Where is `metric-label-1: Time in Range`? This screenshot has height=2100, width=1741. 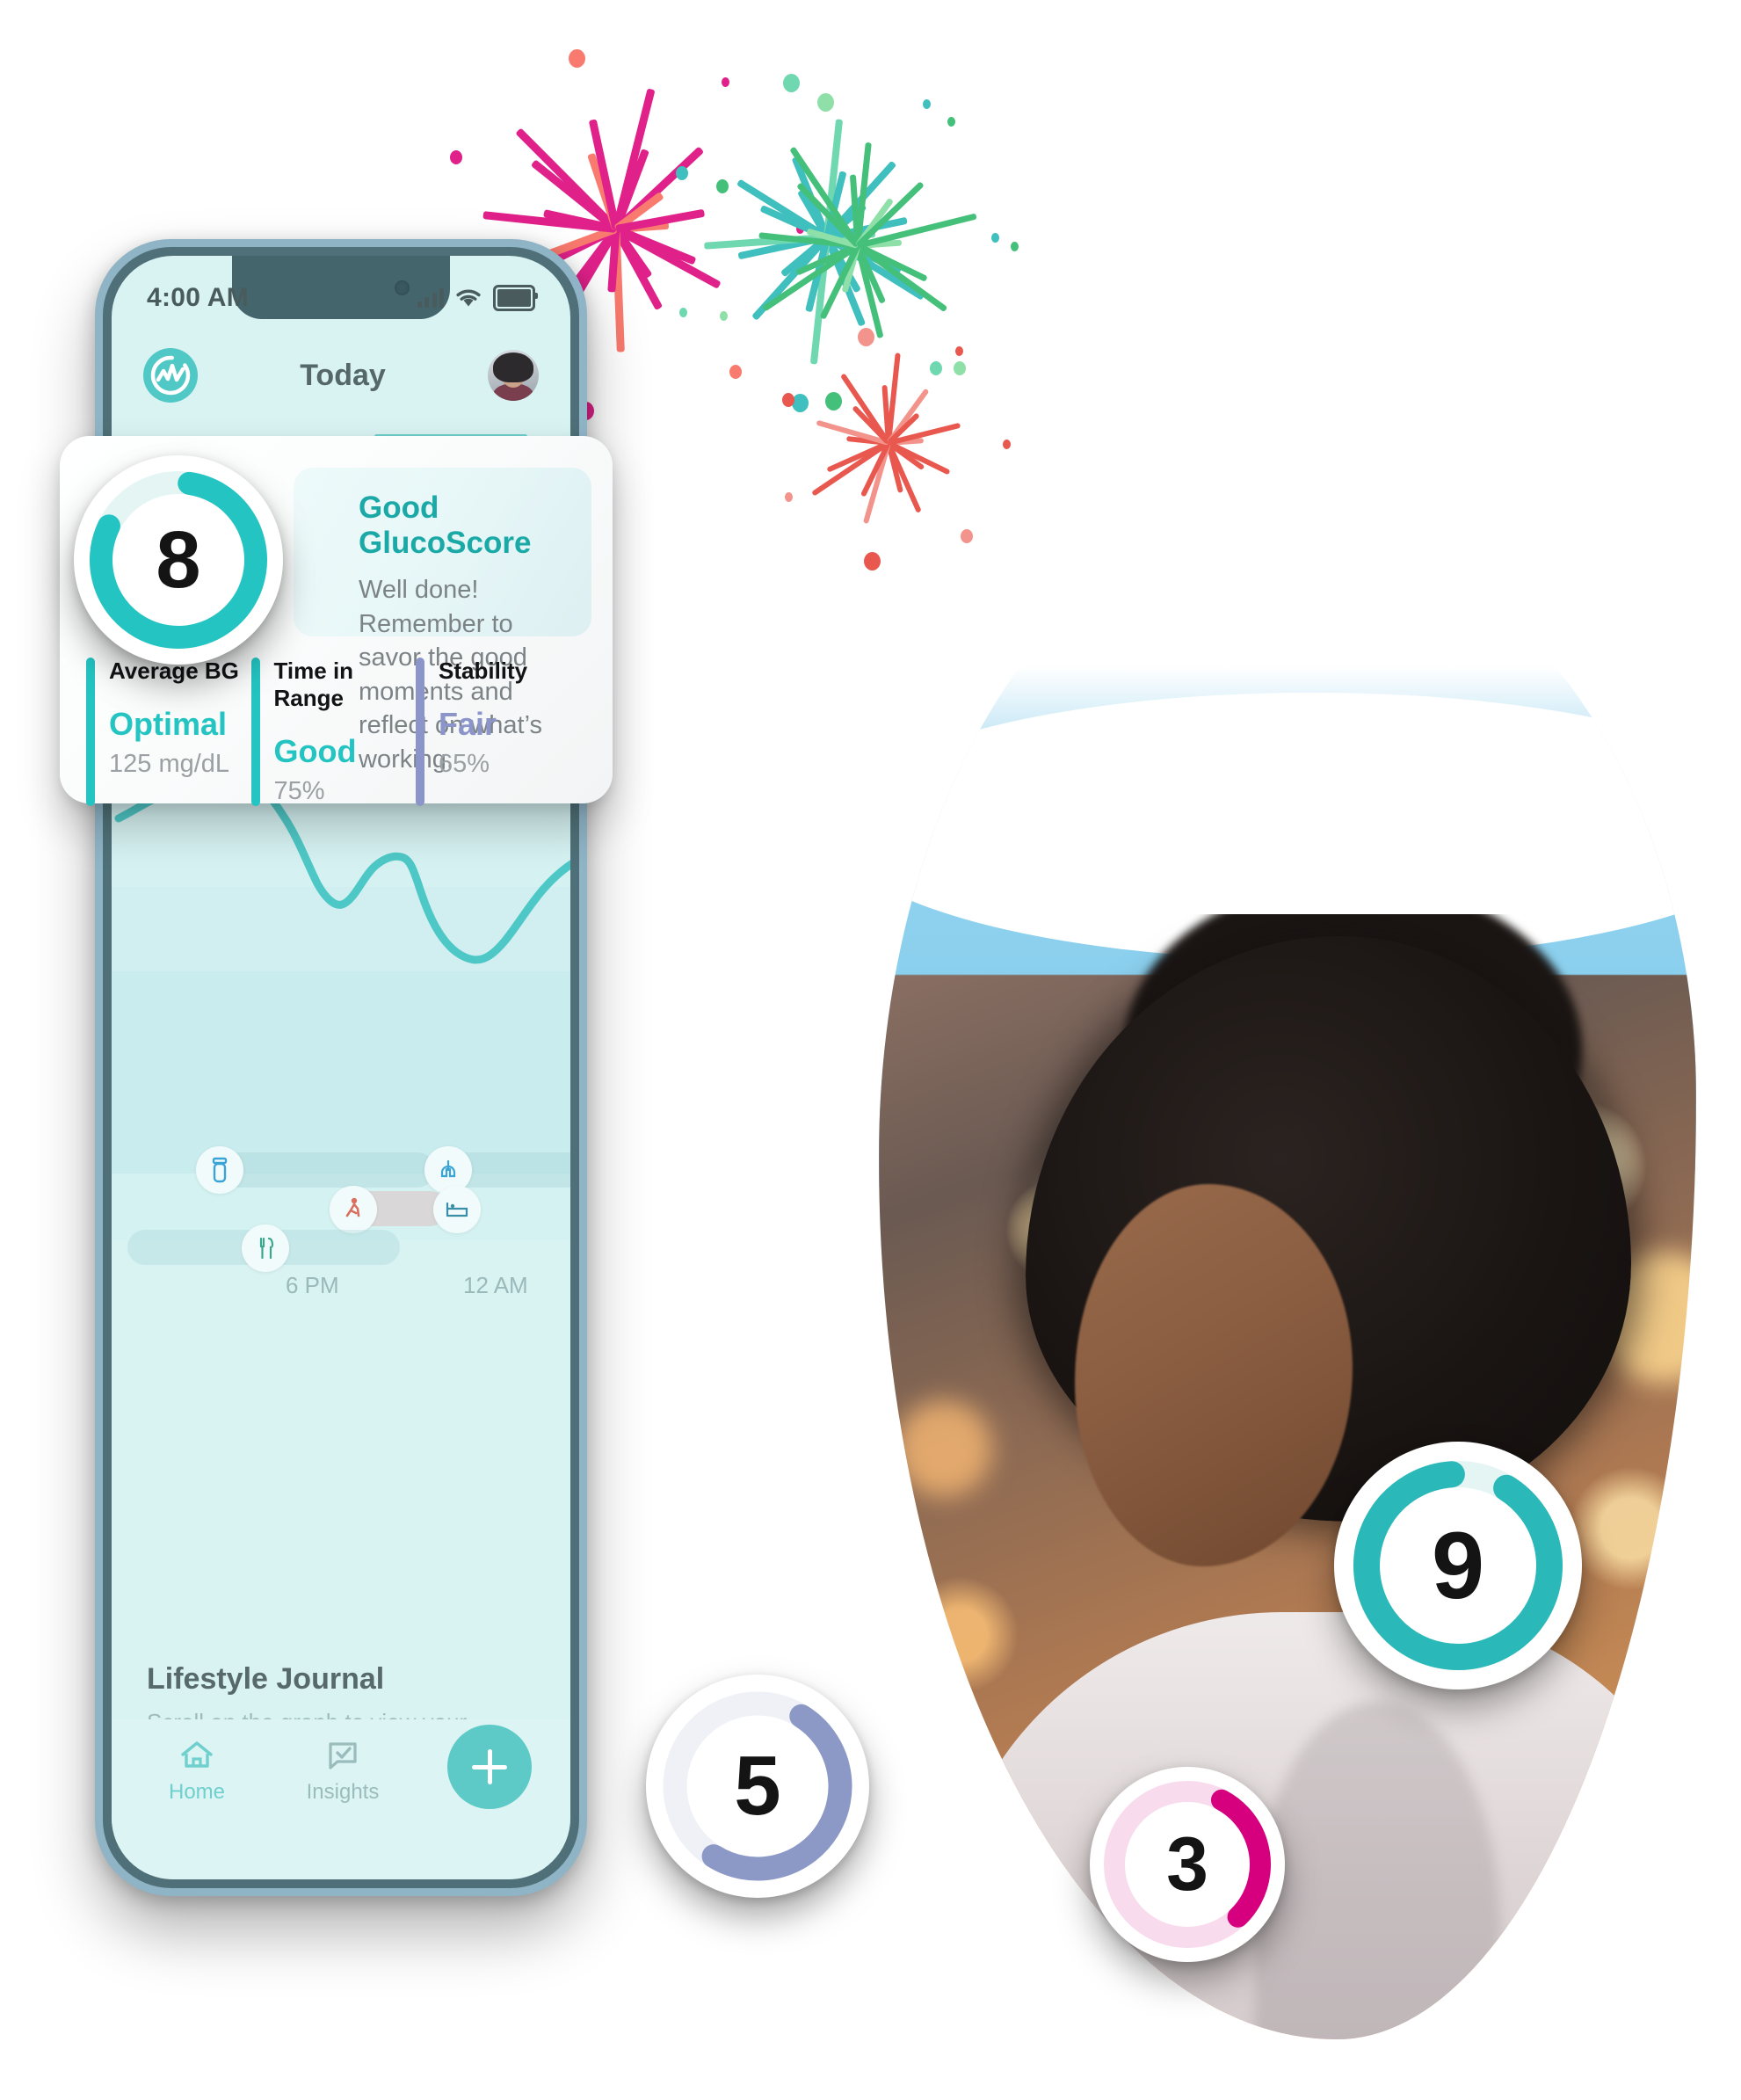 metric-label-1: Time in Range is located at coordinates (314, 684).